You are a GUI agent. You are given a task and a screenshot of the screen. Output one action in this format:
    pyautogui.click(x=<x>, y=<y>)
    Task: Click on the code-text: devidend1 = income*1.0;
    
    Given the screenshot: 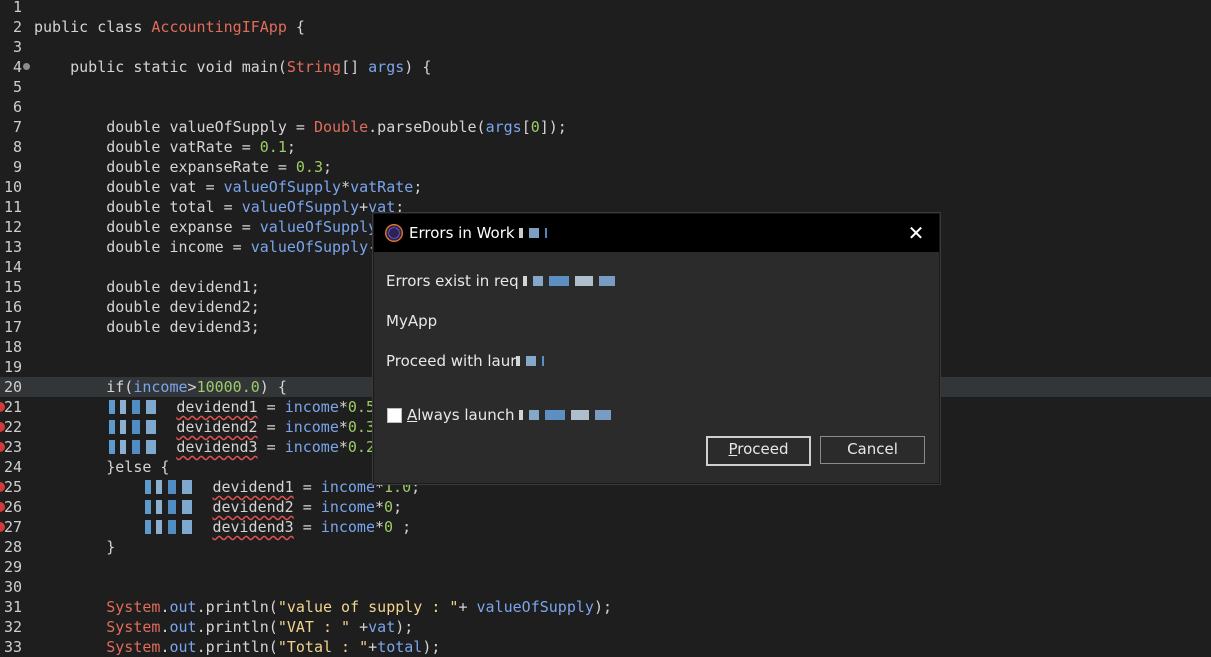 What is the action you would take?
    pyautogui.click(x=227, y=487)
    